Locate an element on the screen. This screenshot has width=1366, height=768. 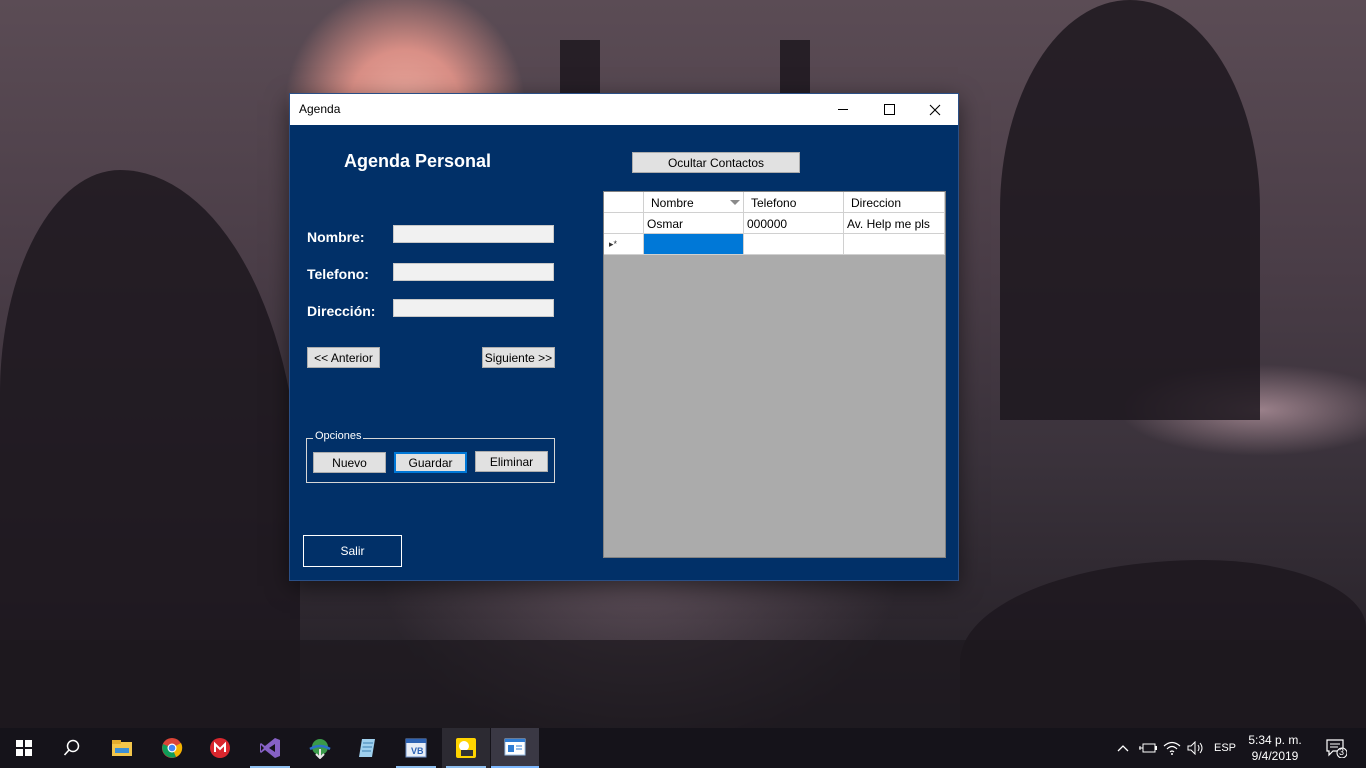
new-row-marker: ▸* is located at coordinates (624, 244).